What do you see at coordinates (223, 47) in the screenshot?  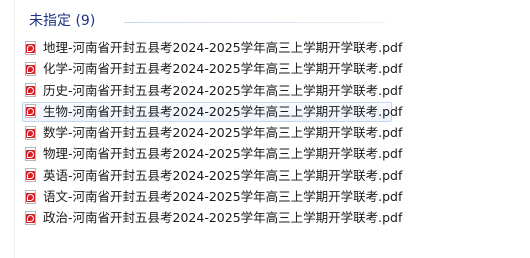 I see `file-name: 地理-河南省开封五县考2024-2025学年高三上学期开学联考.pdf` at bounding box center [223, 47].